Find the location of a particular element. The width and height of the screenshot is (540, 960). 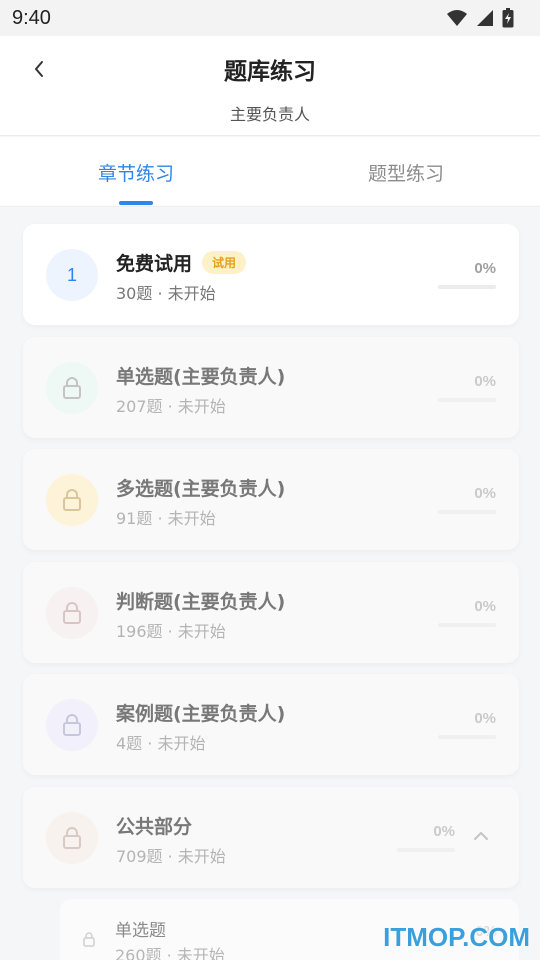

trial-badge: 试用 is located at coordinates (224, 262).